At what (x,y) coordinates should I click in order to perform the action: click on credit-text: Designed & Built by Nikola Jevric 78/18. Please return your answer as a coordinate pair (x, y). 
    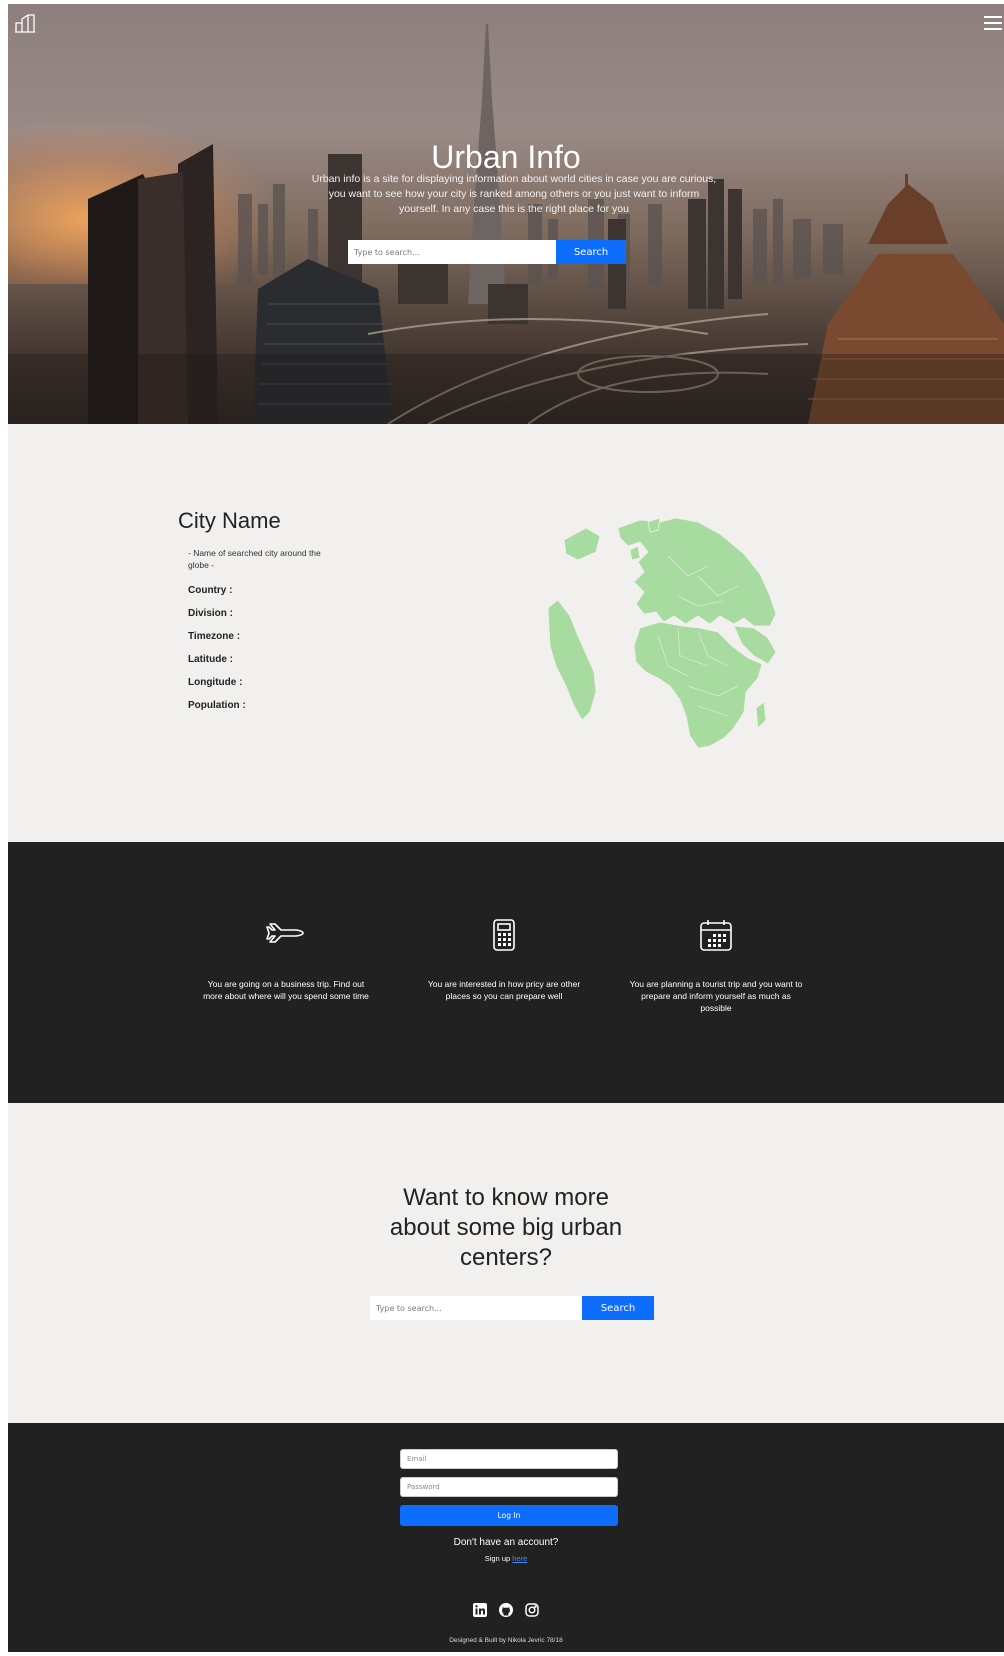
    Looking at the image, I should click on (506, 1640).